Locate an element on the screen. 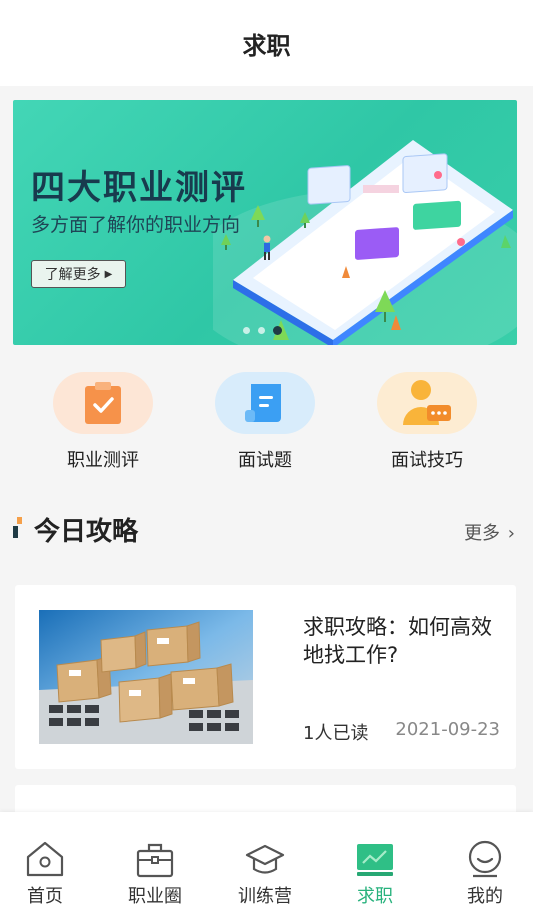 This screenshot has width=533, height=924. section-header: 今日攻略 更多 › is located at coordinates (266, 530).